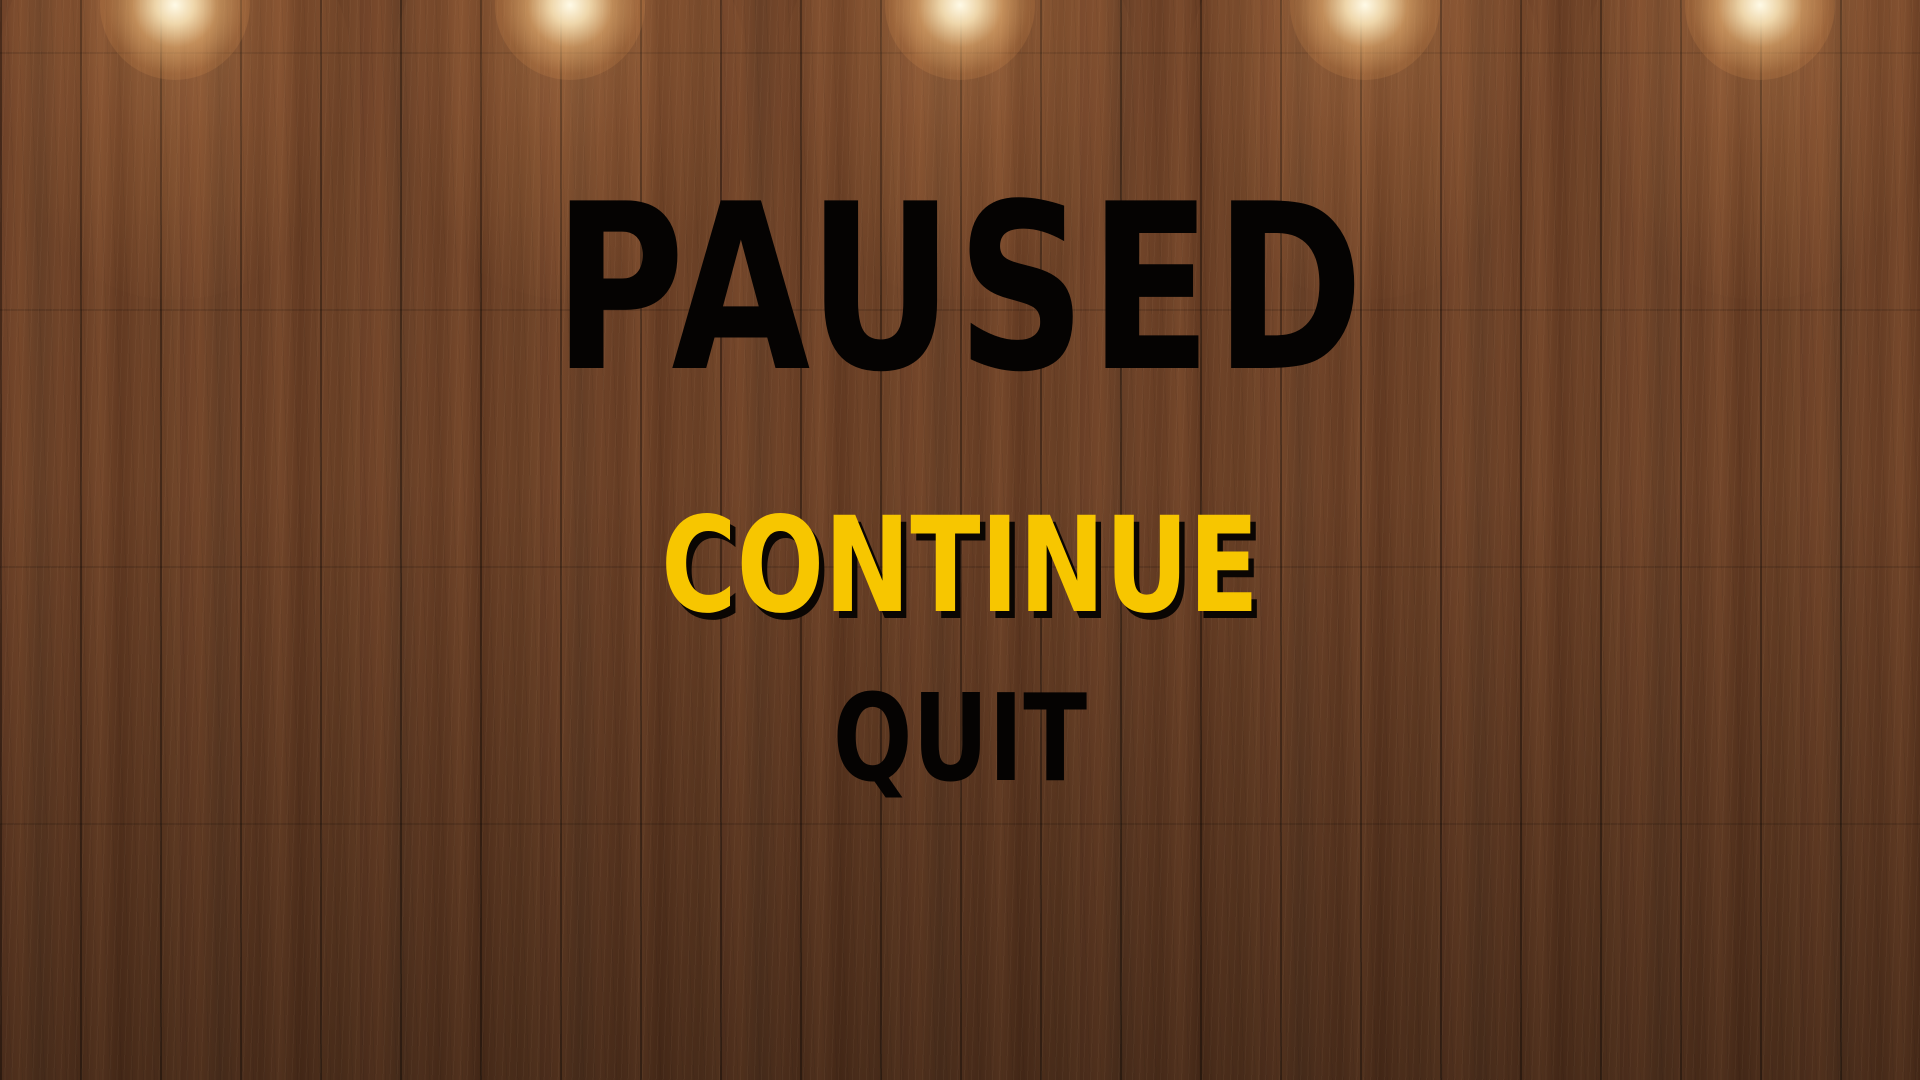 The image size is (1920, 1080). What do you see at coordinates (960, 740) in the screenshot?
I see `quit-button: QUIT` at bounding box center [960, 740].